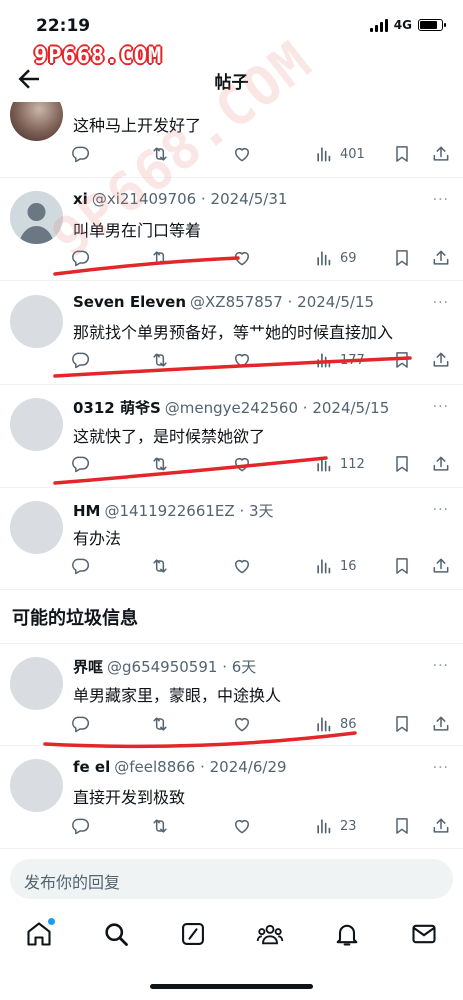 The width and height of the screenshot is (463, 1000). What do you see at coordinates (98, 56) in the screenshot?
I see `watermark-logo: 9P668.COM` at bounding box center [98, 56].